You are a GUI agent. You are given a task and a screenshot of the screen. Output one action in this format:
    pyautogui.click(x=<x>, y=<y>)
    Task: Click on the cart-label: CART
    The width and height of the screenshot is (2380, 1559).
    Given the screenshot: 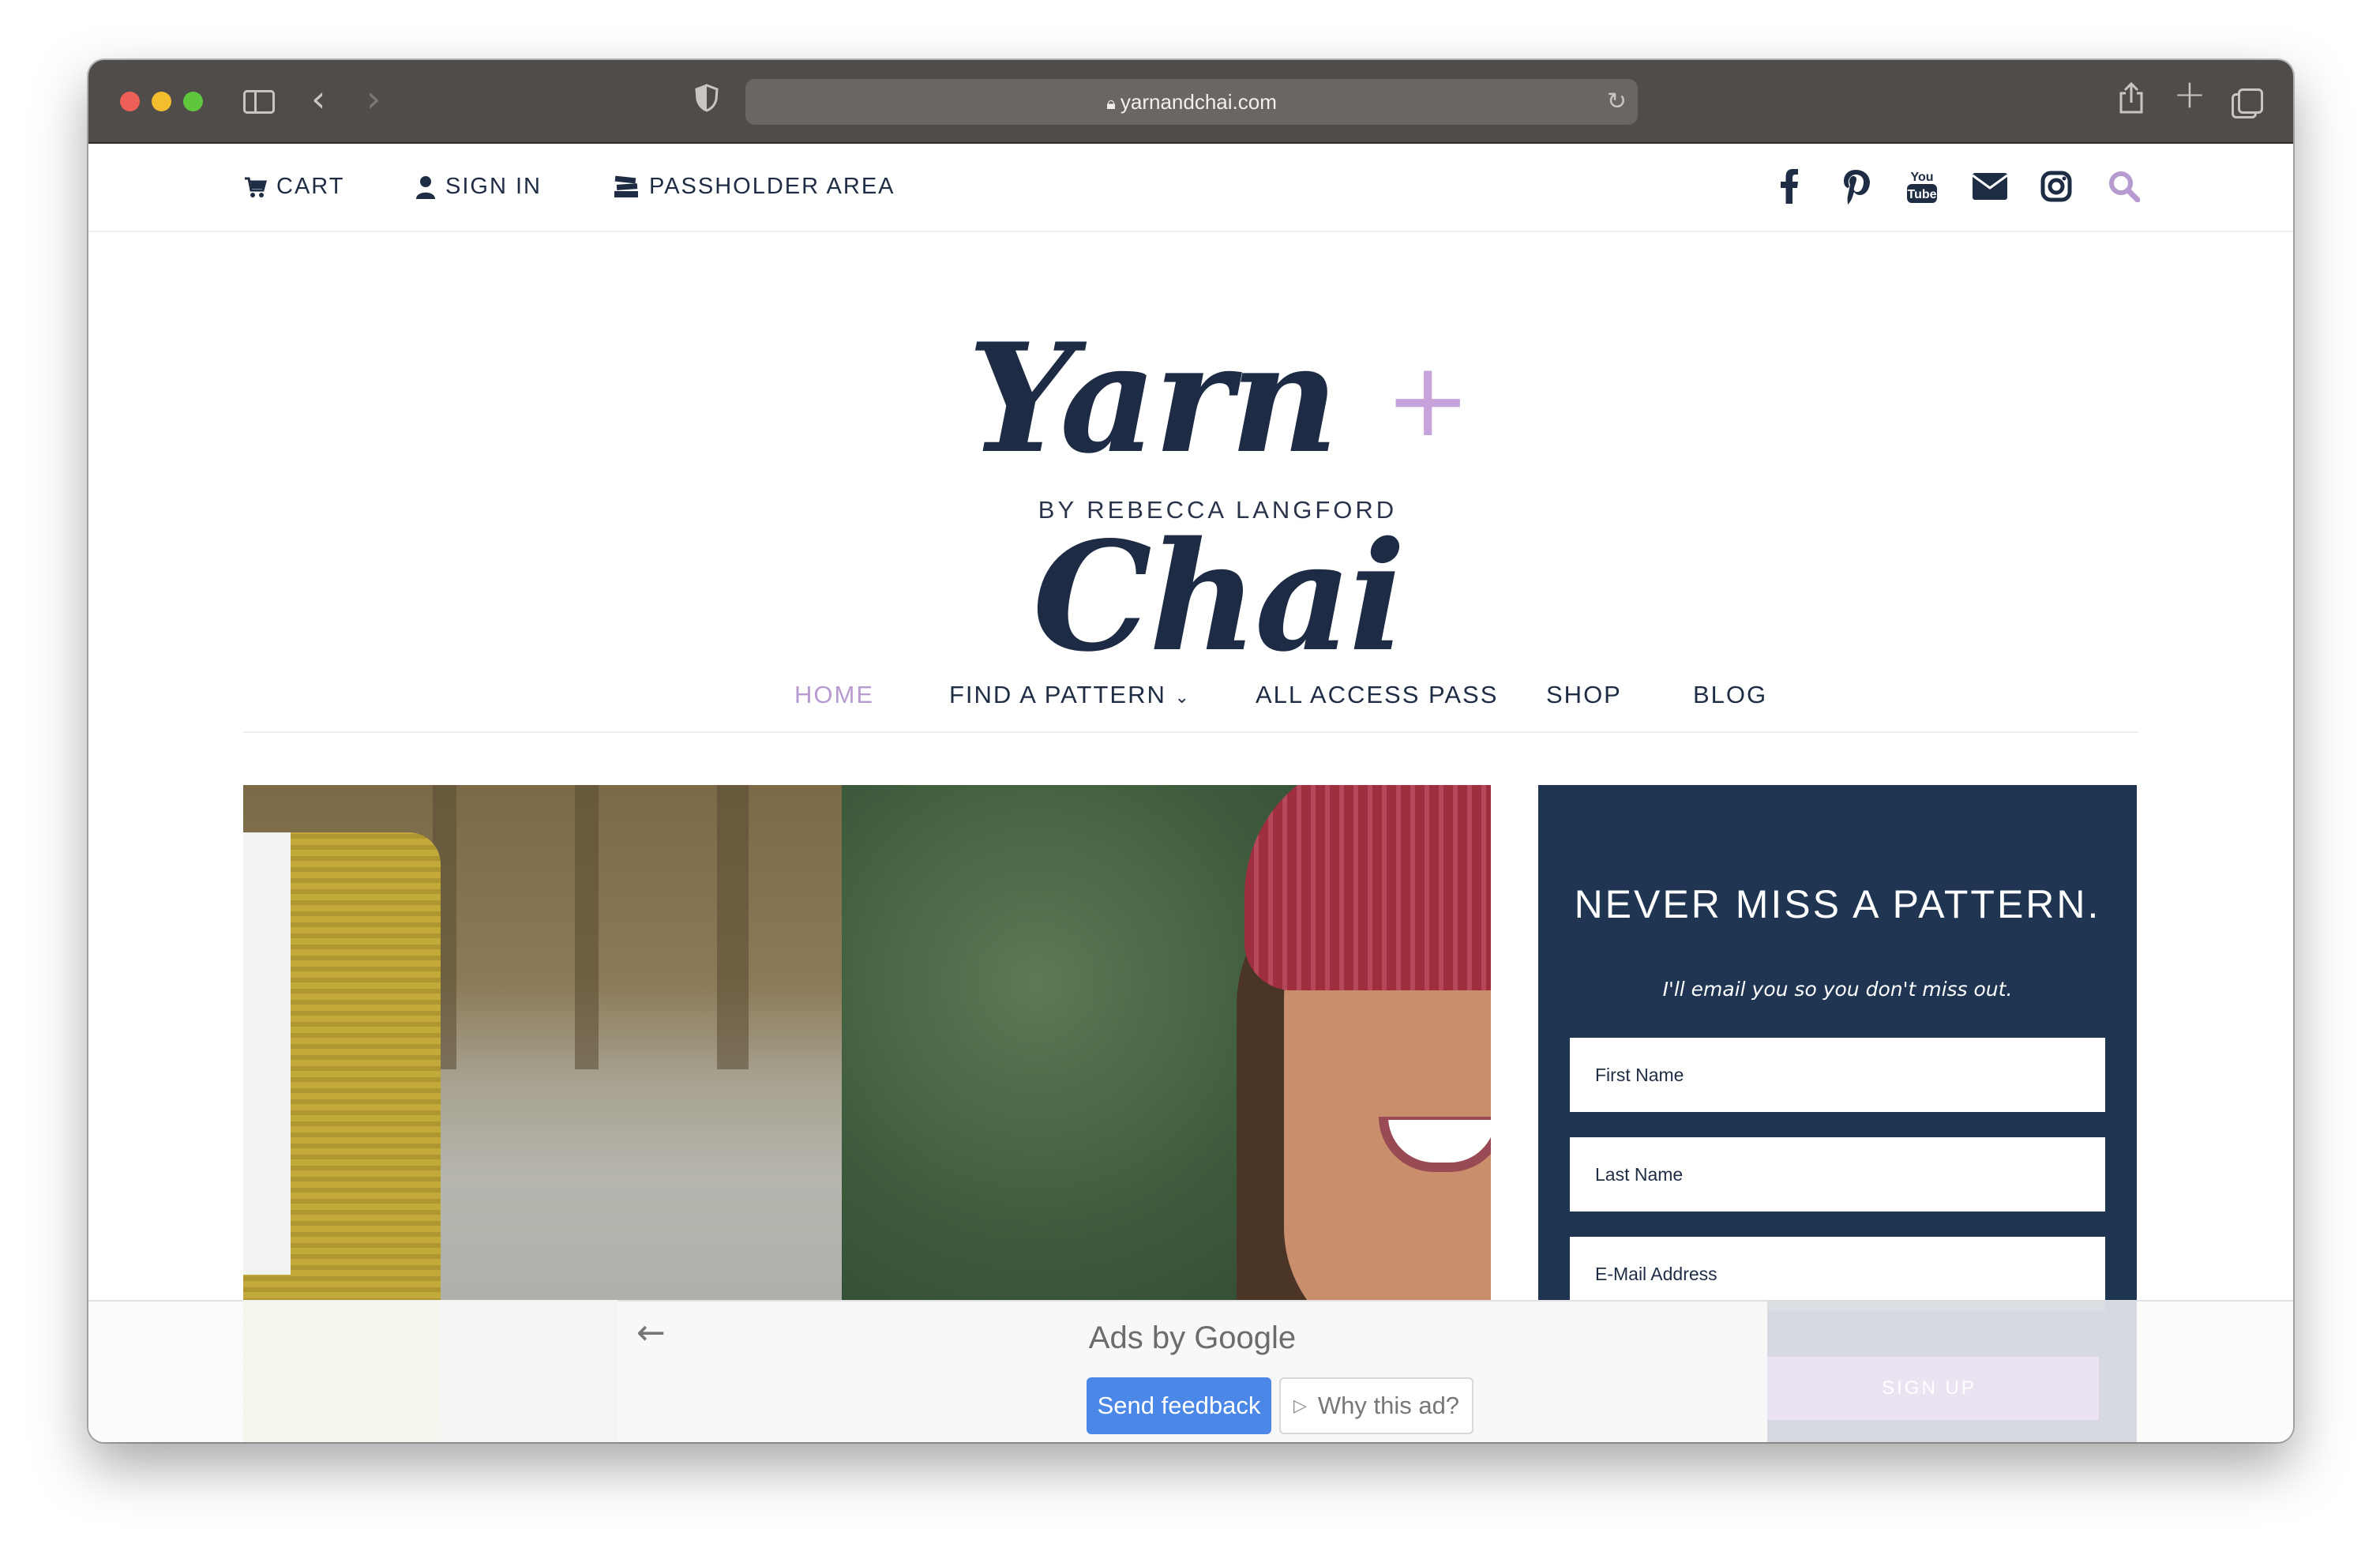 What is the action you would take?
    pyautogui.click(x=310, y=186)
    